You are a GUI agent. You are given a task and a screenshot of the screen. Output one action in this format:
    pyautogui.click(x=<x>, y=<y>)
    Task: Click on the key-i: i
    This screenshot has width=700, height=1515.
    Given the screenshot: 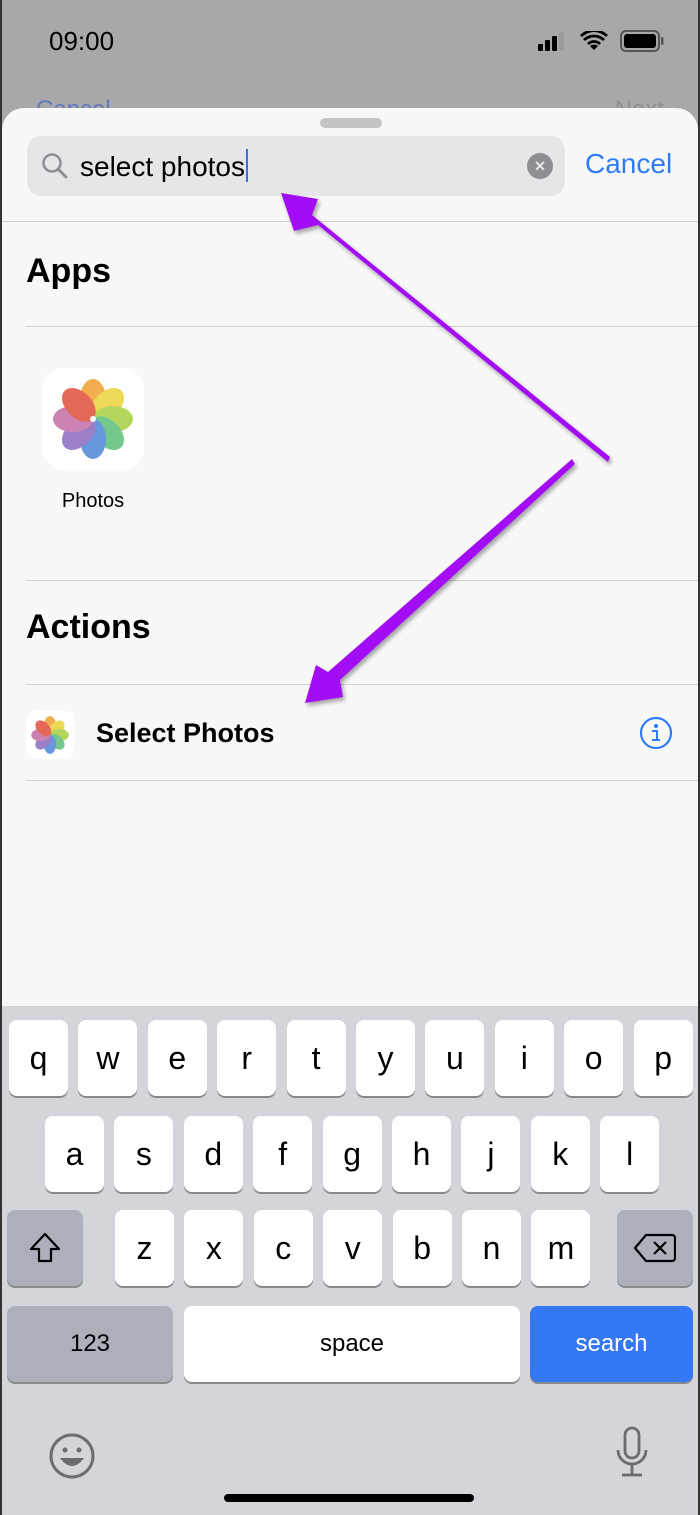 What is the action you would take?
    pyautogui.click(x=524, y=1058)
    